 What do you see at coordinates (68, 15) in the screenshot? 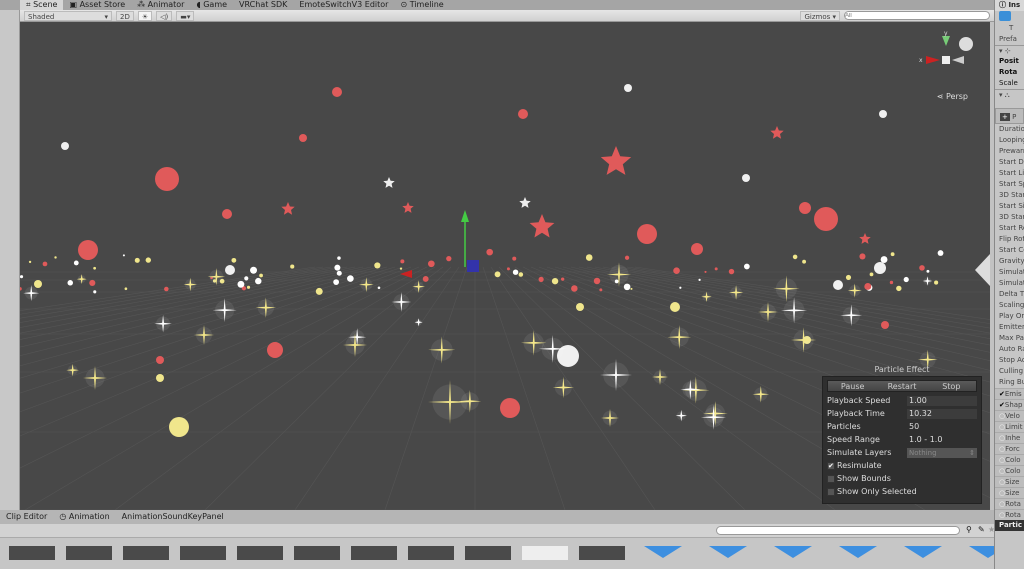
I see `shading-dropdown: Shaded ▾` at bounding box center [68, 15].